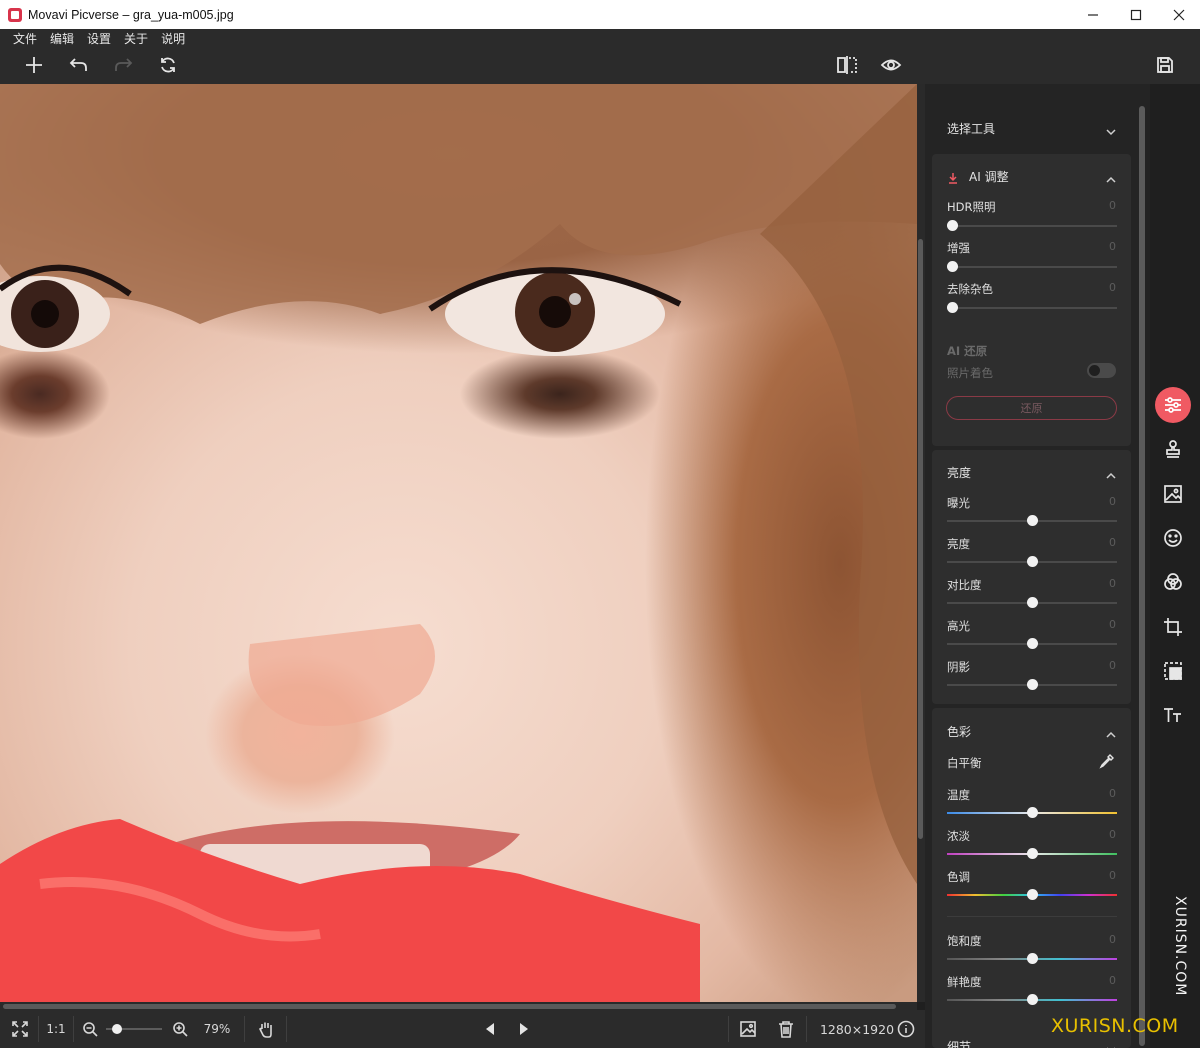 This screenshot has width=1200, height=1048. What do you see at coordinates (952, 307) in the screenshot?
I see `slider-knob-denoise` at bounding box center [952, 307].